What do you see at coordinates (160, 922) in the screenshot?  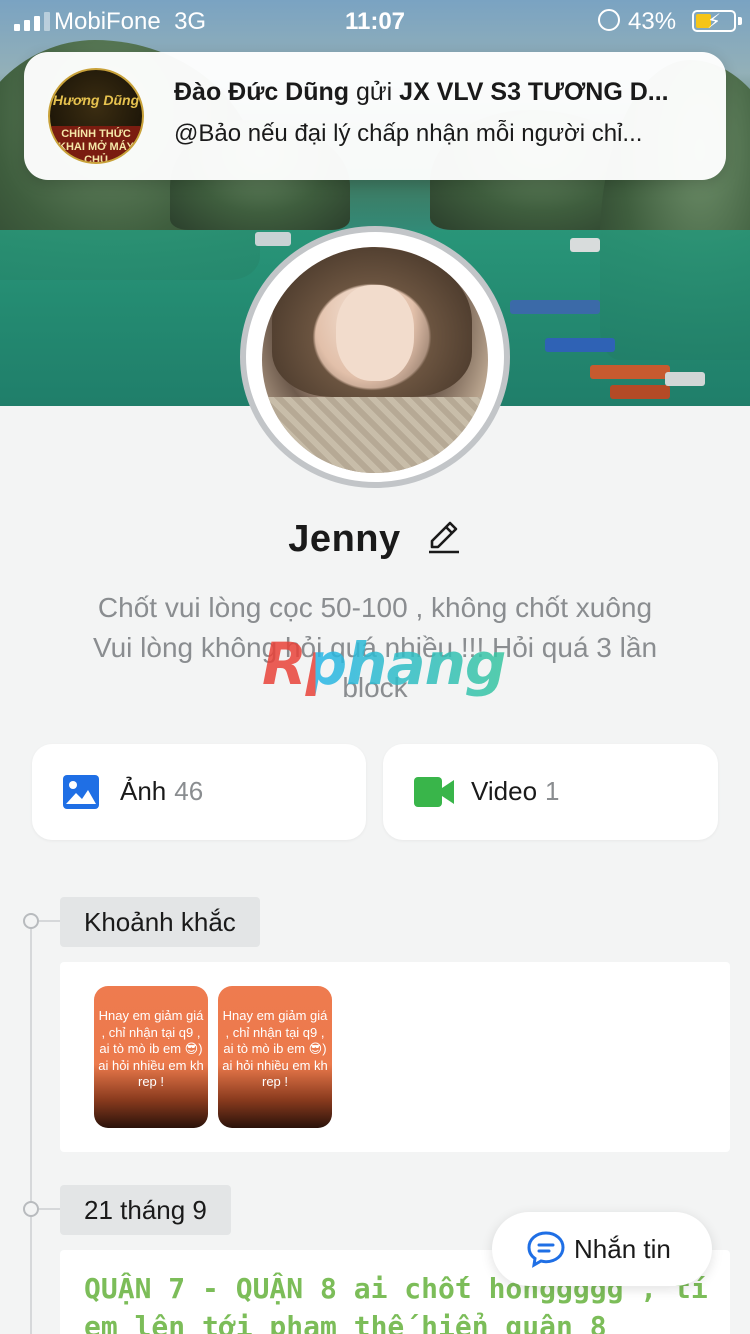 I see `moments-tag: Khoảnh khắc` at bounding box center [160, 922].